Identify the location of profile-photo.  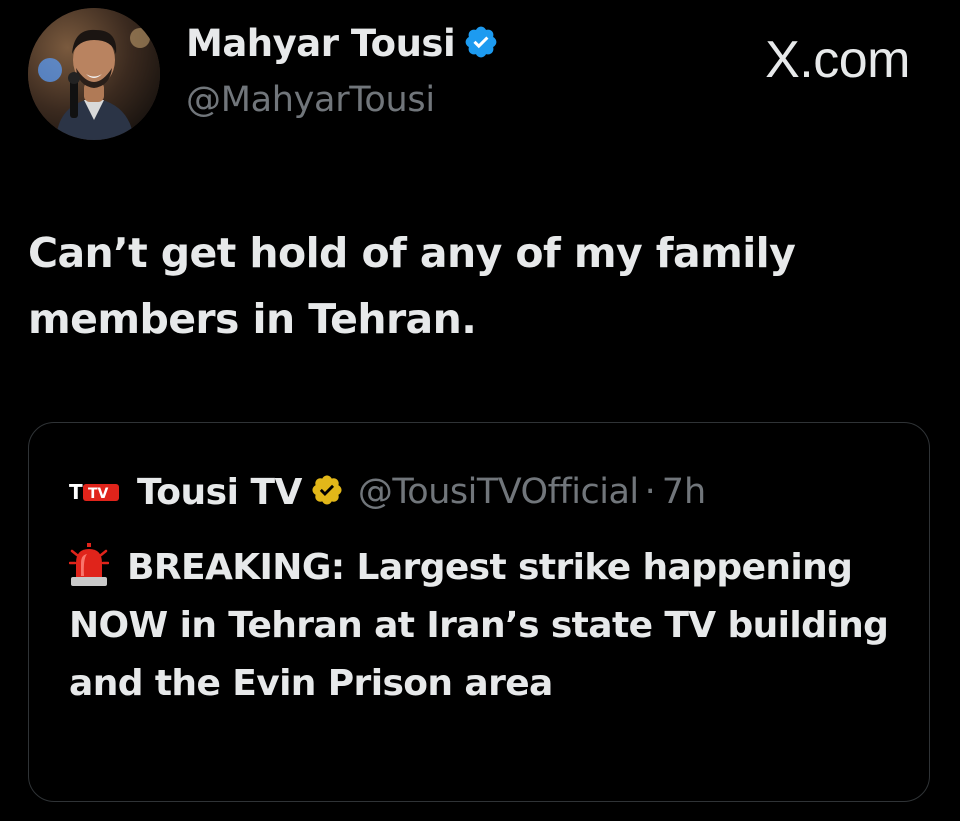
(94, 74).